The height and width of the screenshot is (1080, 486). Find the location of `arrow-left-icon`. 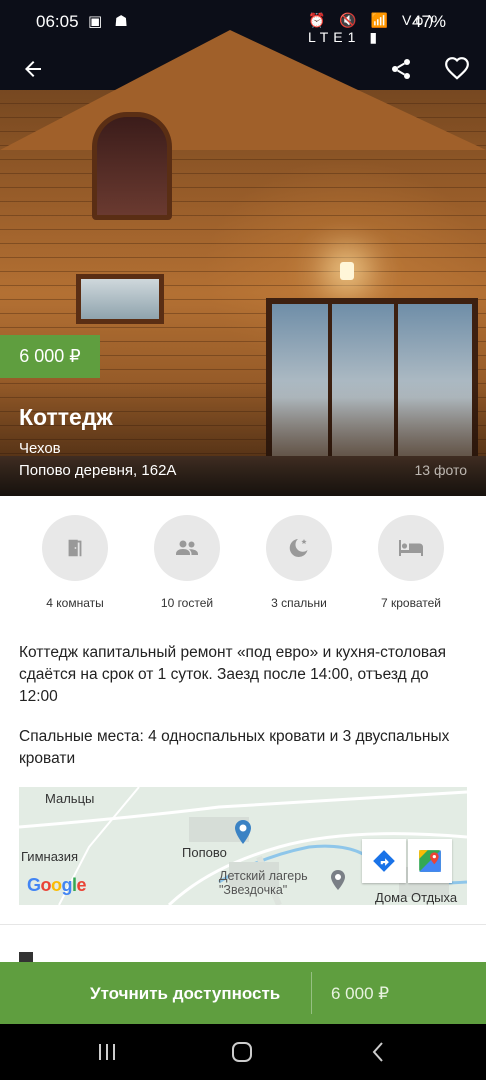

arrow-left-icon is located at coordinates (33, 69).